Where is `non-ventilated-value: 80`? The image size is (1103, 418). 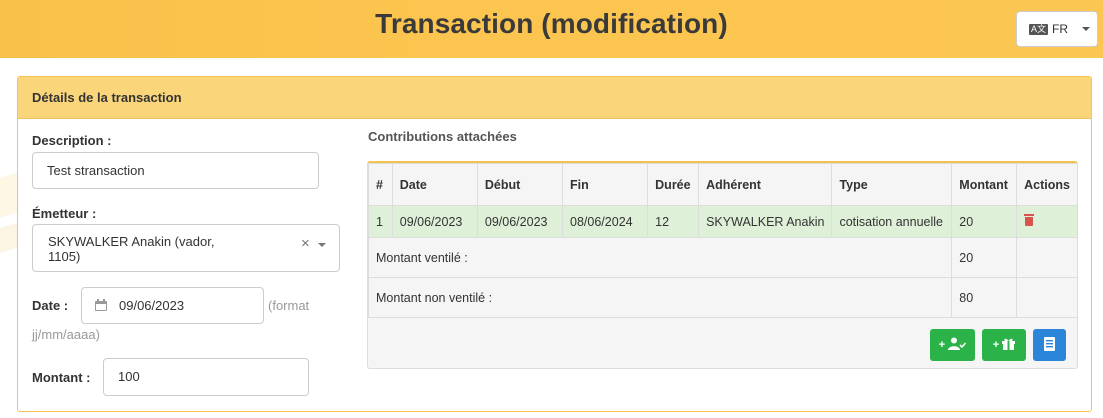 non-ventilated-value: 80 is located at coordinates (984, 297).